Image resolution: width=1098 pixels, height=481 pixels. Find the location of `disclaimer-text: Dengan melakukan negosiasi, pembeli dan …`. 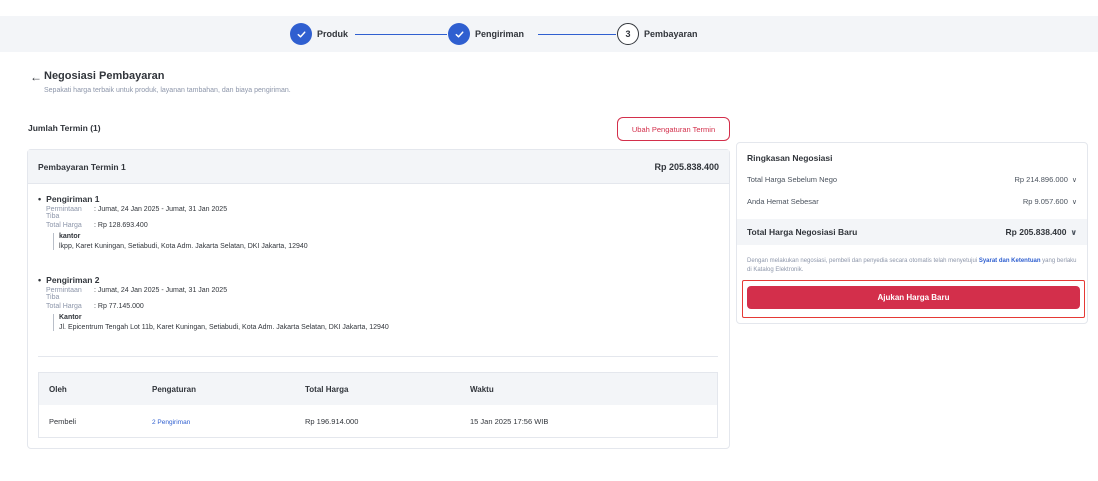

disclaimer-text: Dengan melakukan negosiasi, pembeli dan … is located at coordinates (863, 261).